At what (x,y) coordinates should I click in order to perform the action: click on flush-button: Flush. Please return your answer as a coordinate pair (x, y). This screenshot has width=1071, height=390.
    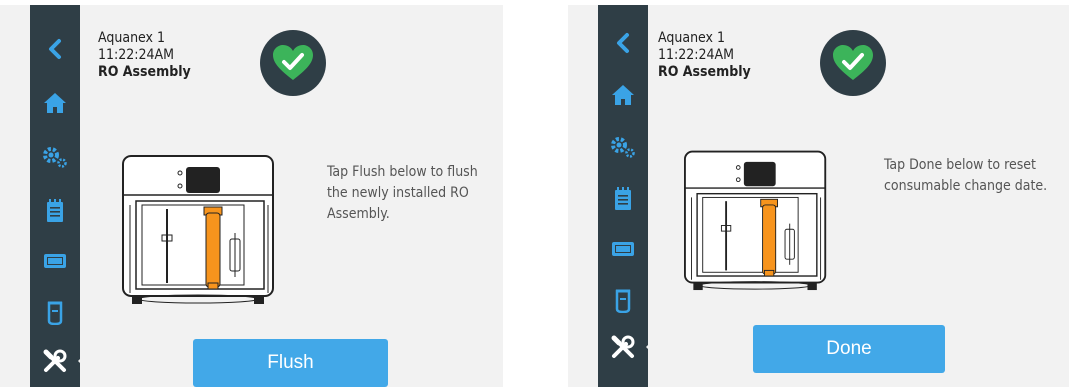
    Looking at the image, I should click on (290, 363).